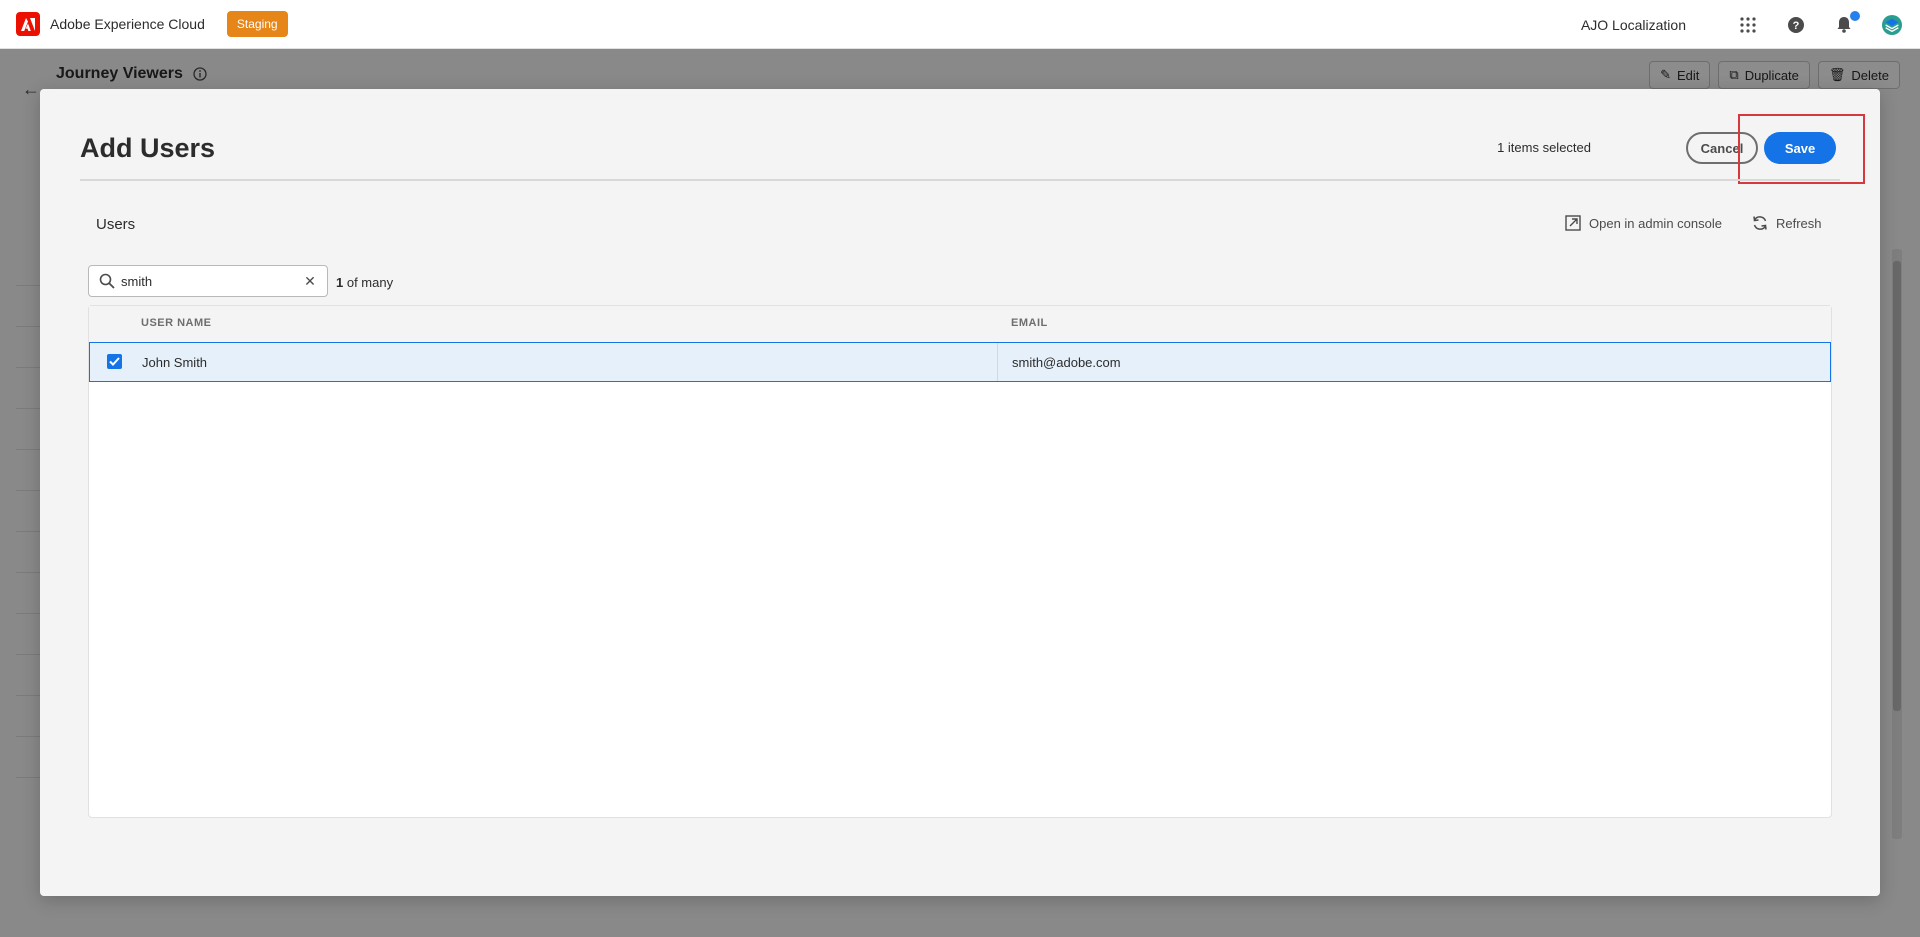  I want to click on clear-search-icon: ✕, so click(310, 281).